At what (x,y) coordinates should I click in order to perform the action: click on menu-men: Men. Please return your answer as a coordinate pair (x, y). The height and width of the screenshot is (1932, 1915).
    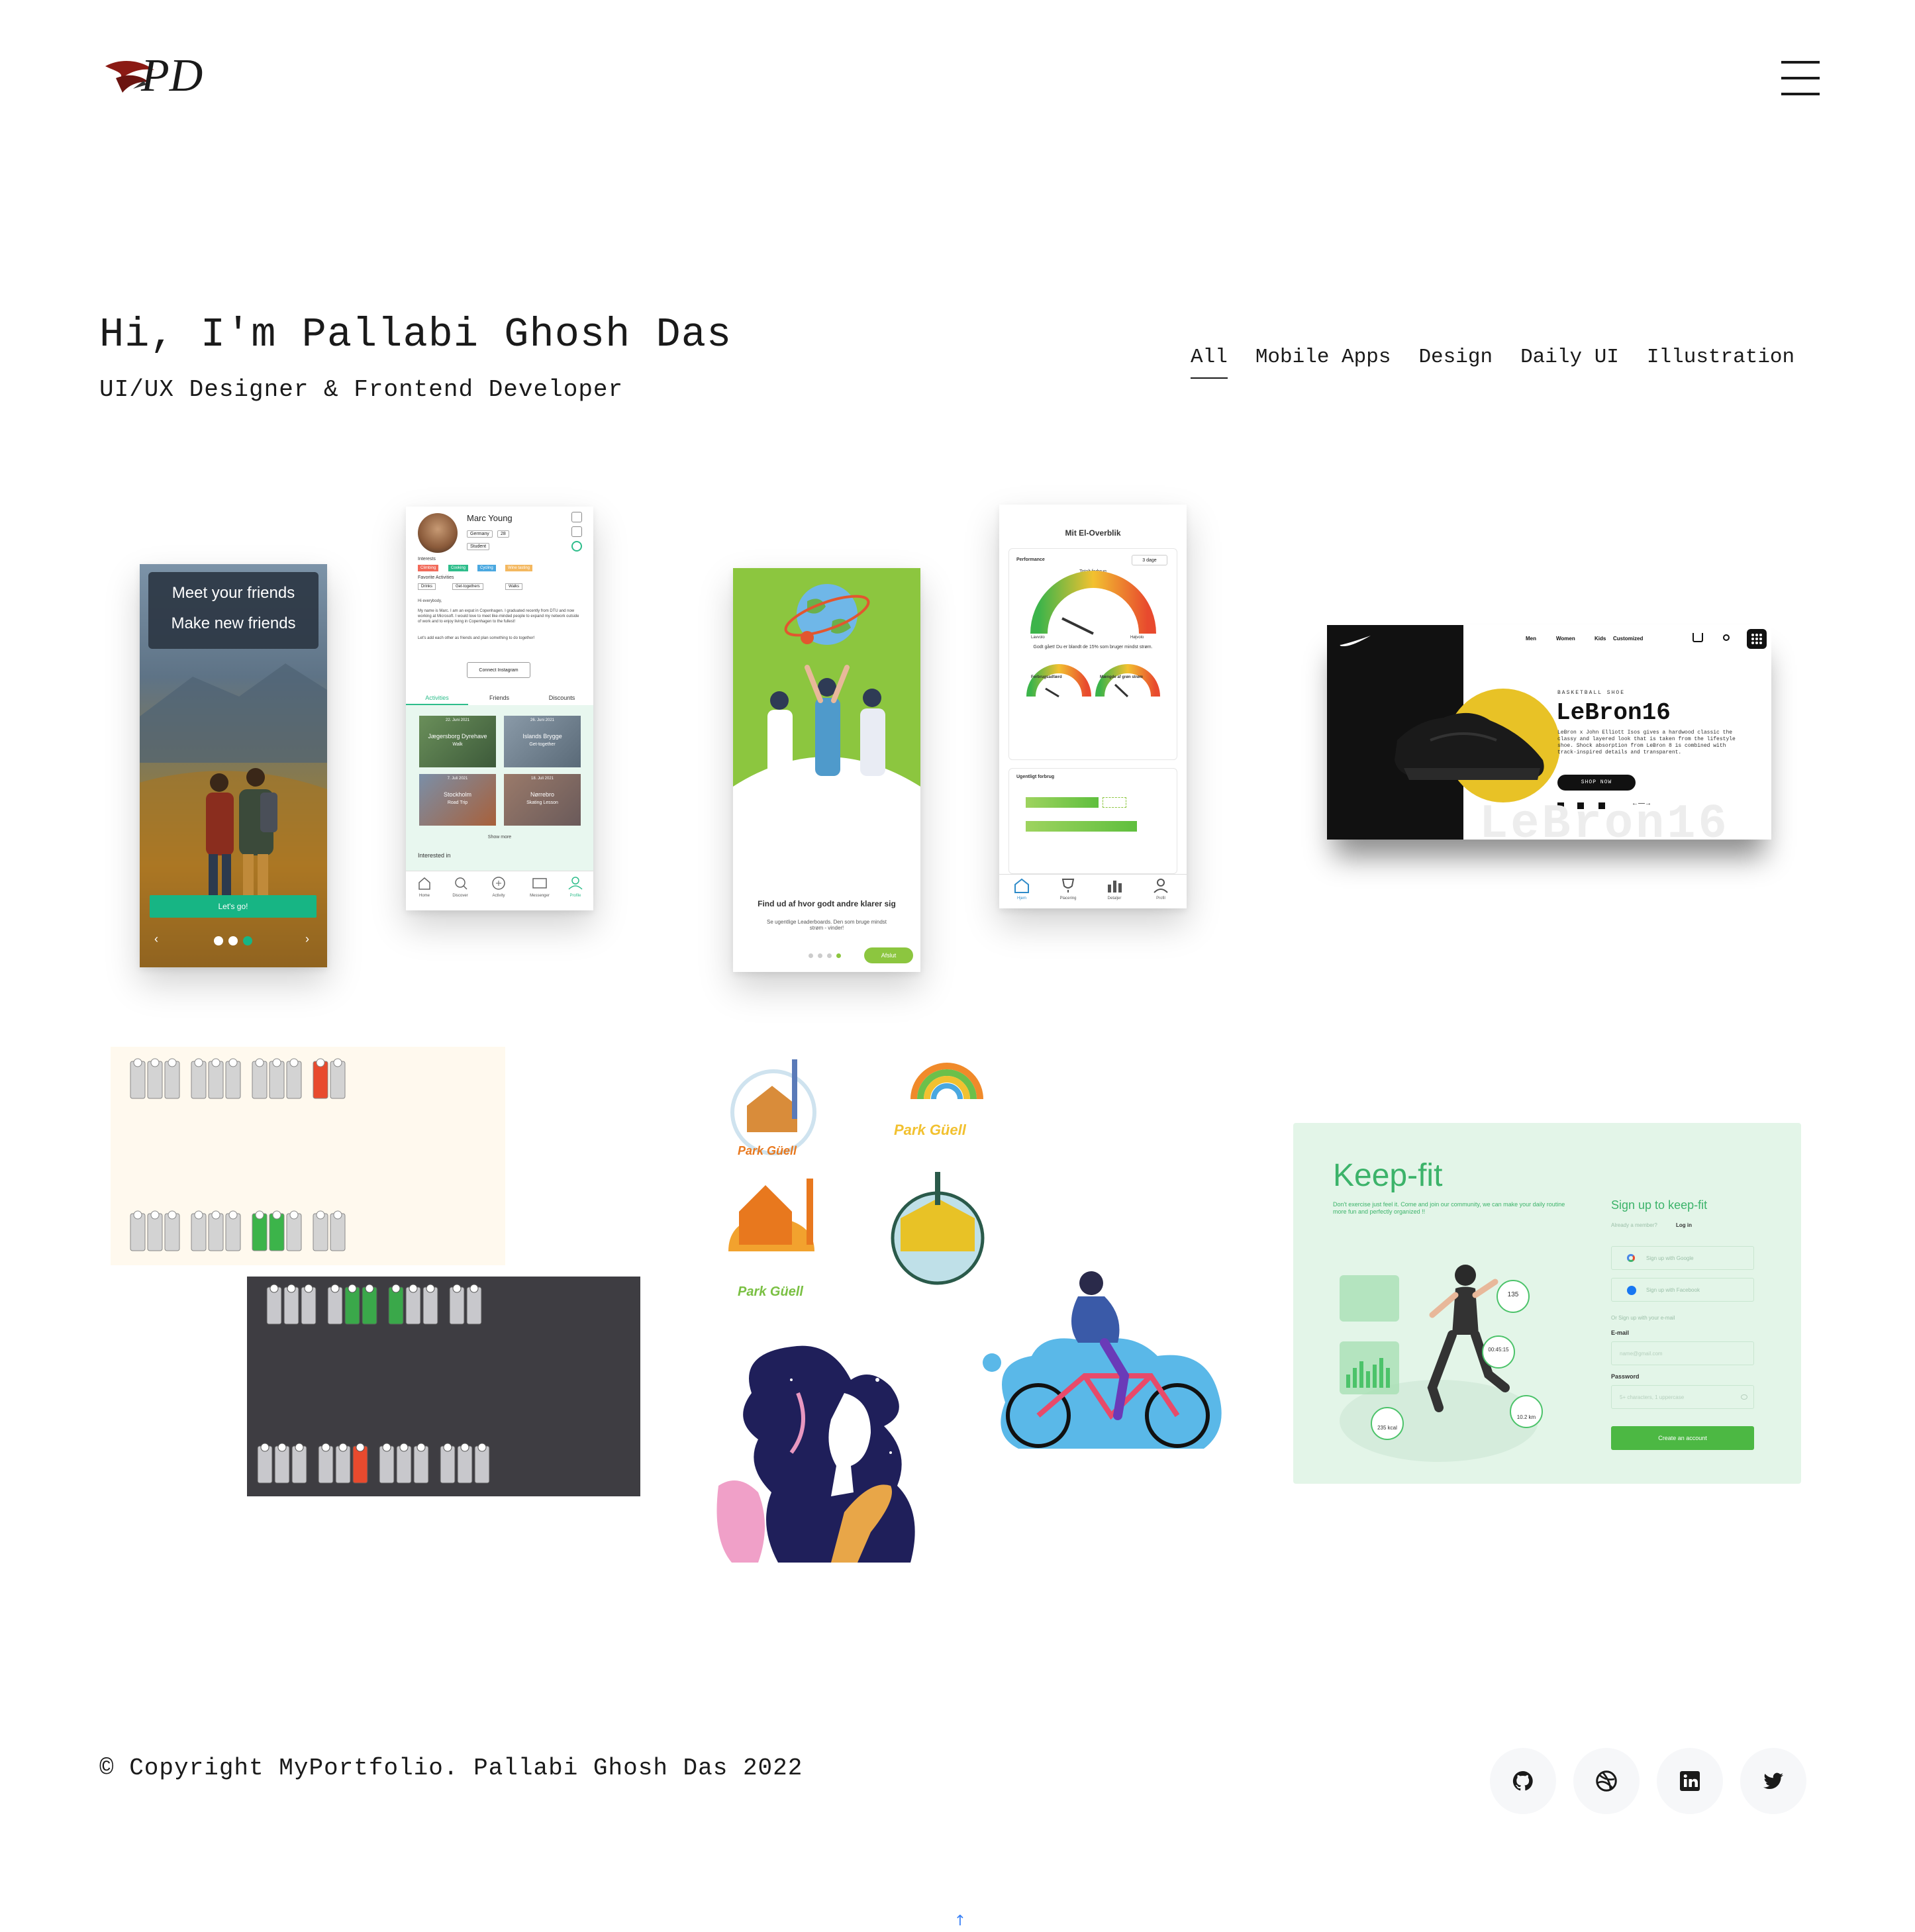
    Looking at the image, I should click on (1531, 639).